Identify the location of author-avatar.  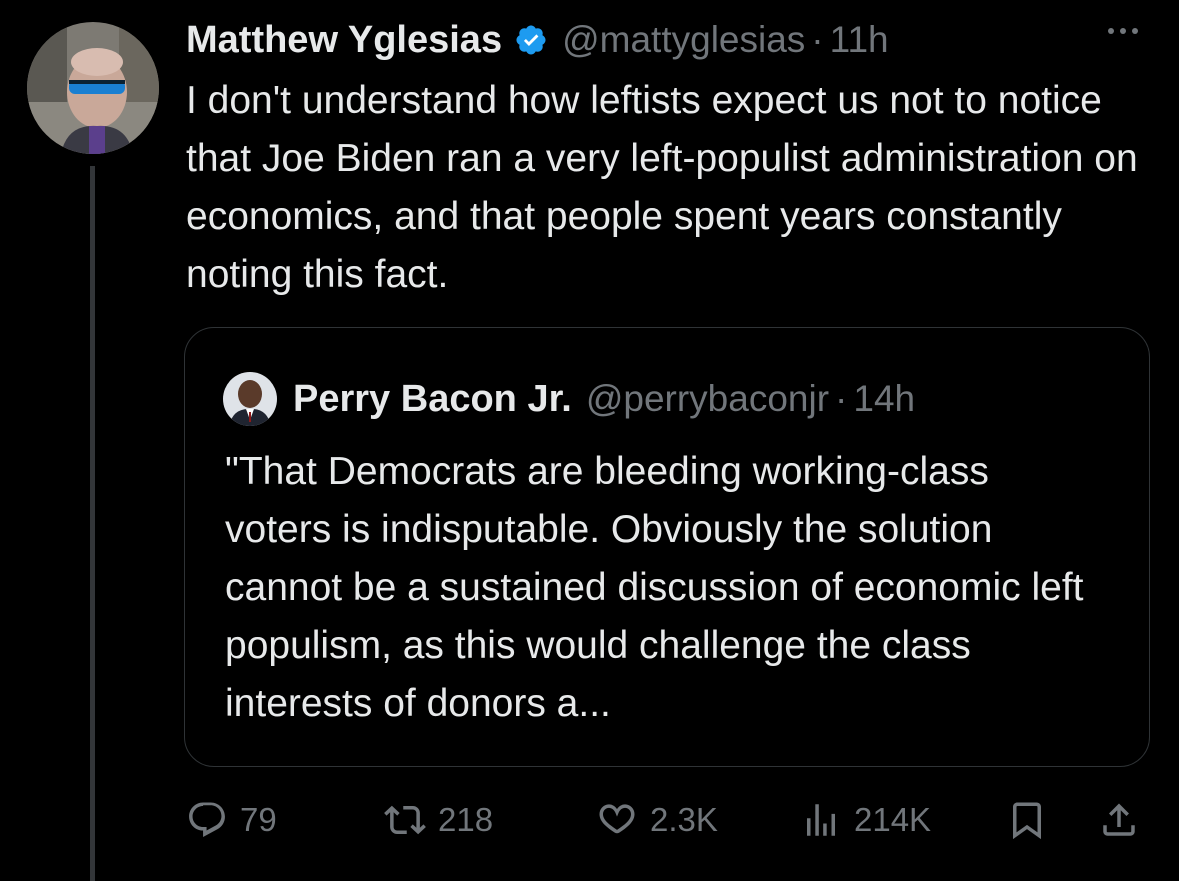
(93, 88).